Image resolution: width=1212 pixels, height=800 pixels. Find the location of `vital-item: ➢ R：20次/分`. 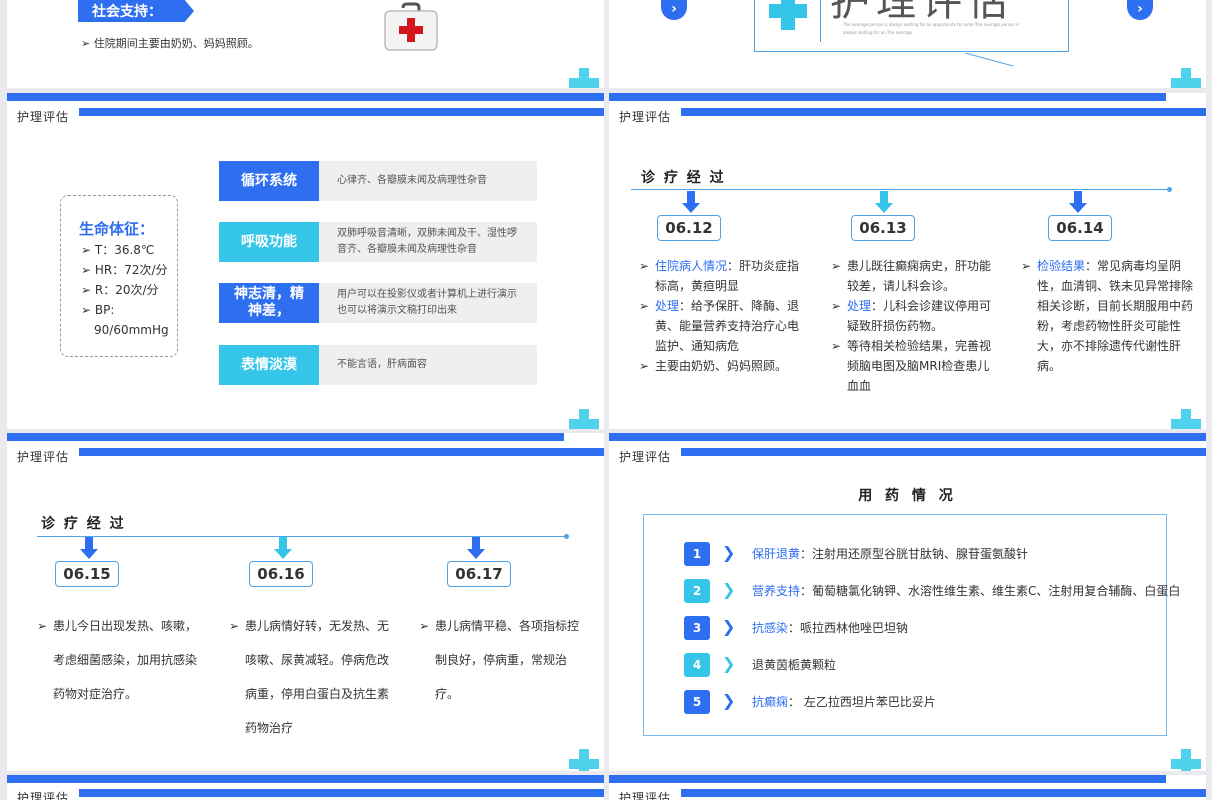

vital-item: ➢ R：20次/分 is located at coordinates (120, 290).